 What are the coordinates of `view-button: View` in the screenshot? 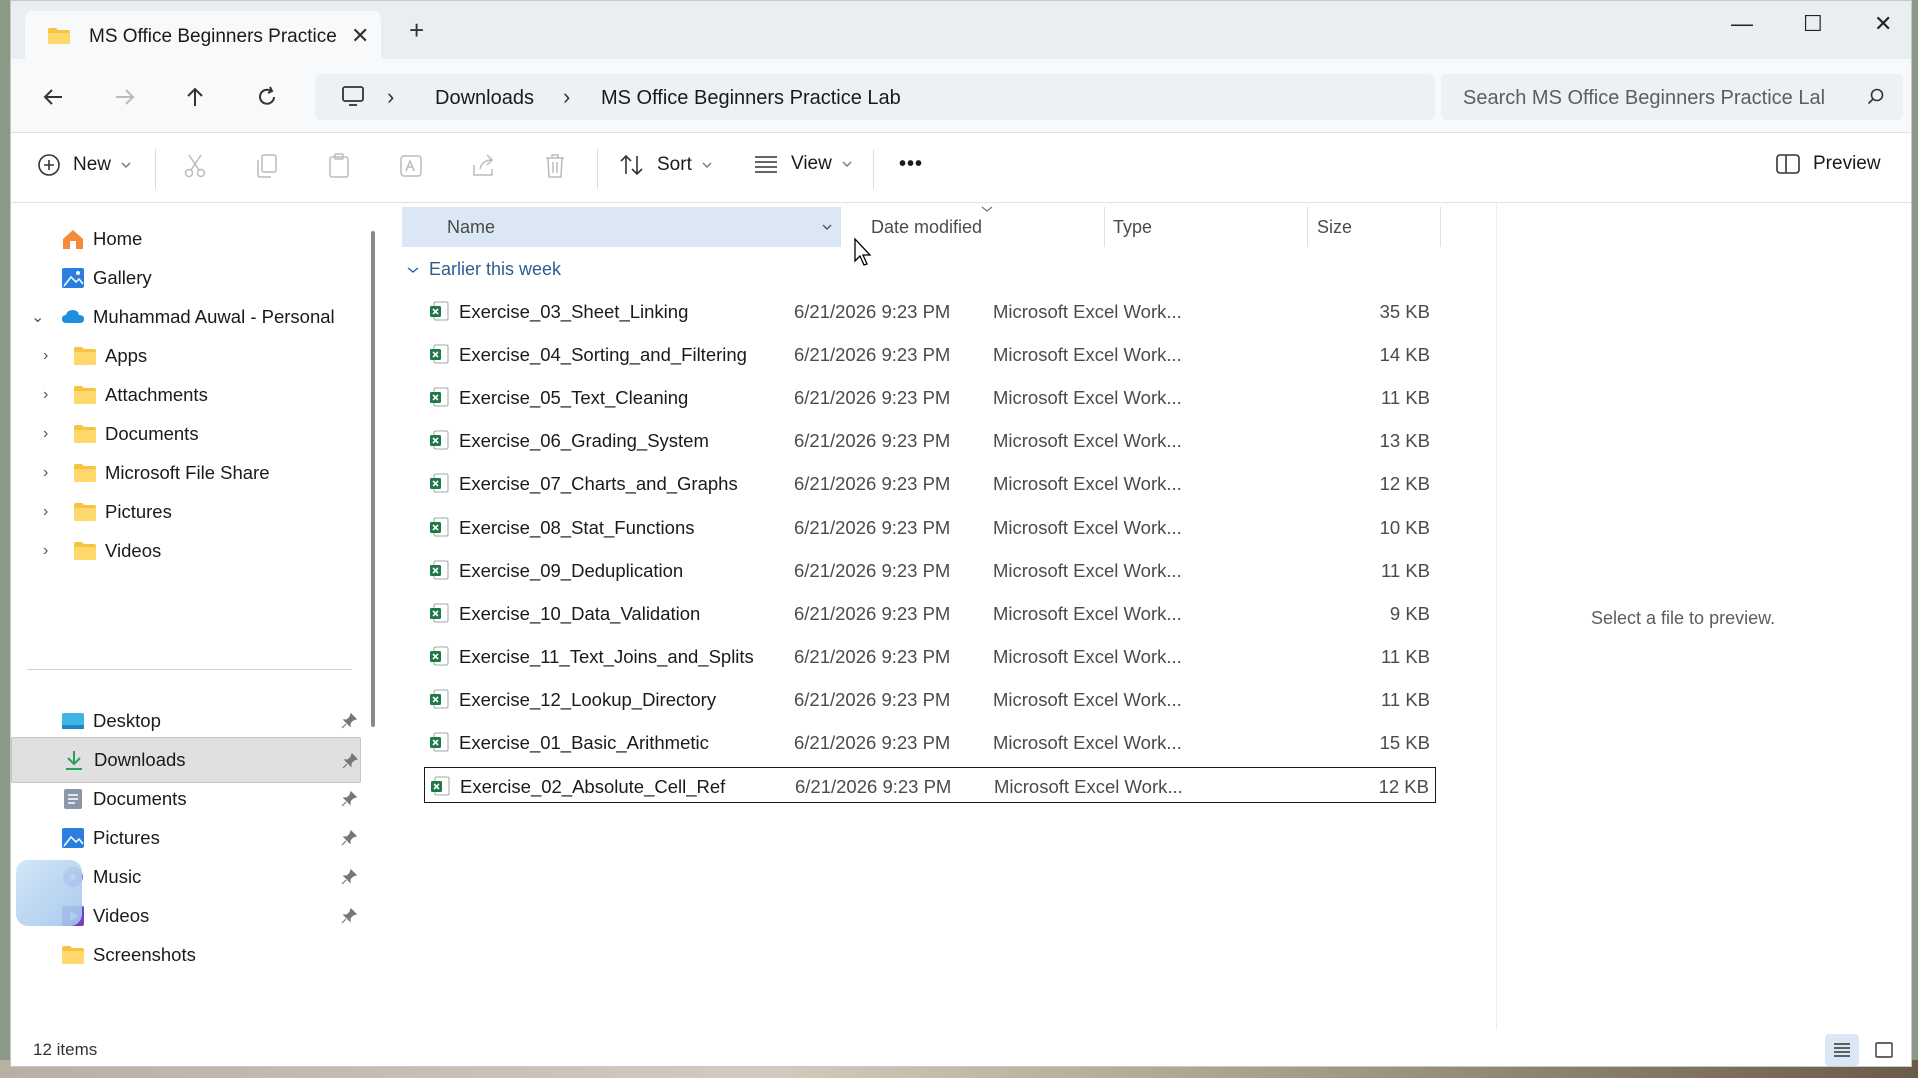 It's located at (802, 164).